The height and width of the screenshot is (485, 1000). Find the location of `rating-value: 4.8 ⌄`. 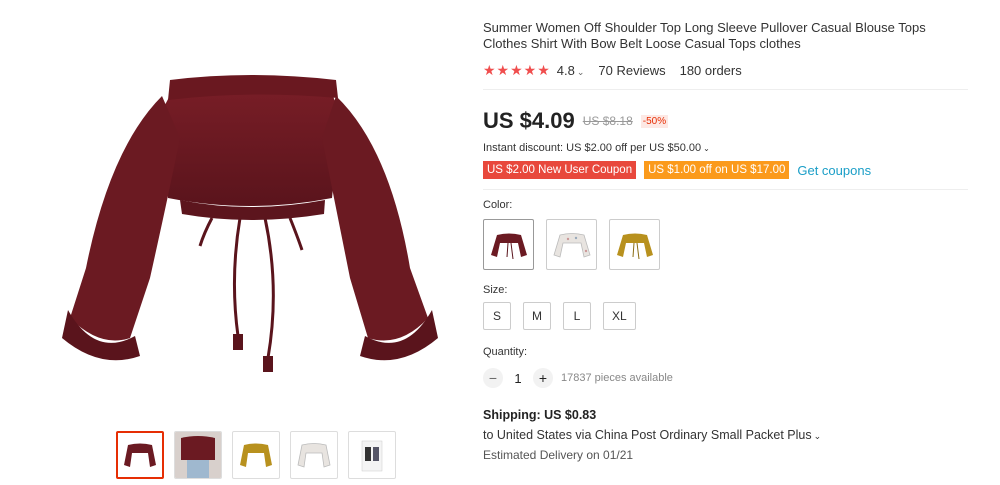

rating-value: 4.8 ⌄ is located at coordinates (571, 70).